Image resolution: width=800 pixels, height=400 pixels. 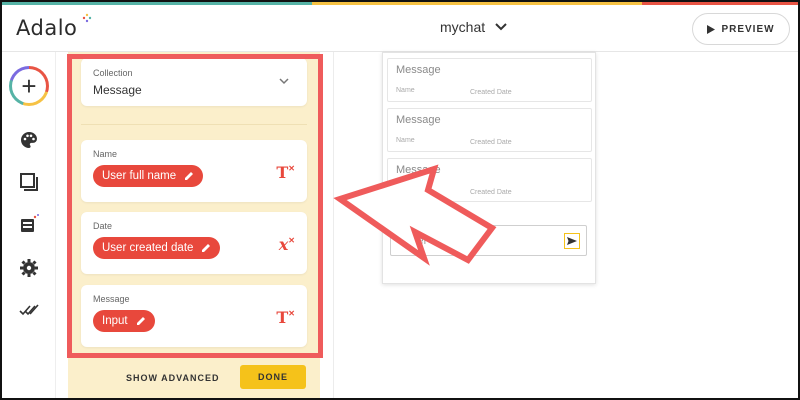 What do you see at coordinates (488, 240) in the screenshot?
I see `message-input: Enter text` at bounding box center [488, 240].